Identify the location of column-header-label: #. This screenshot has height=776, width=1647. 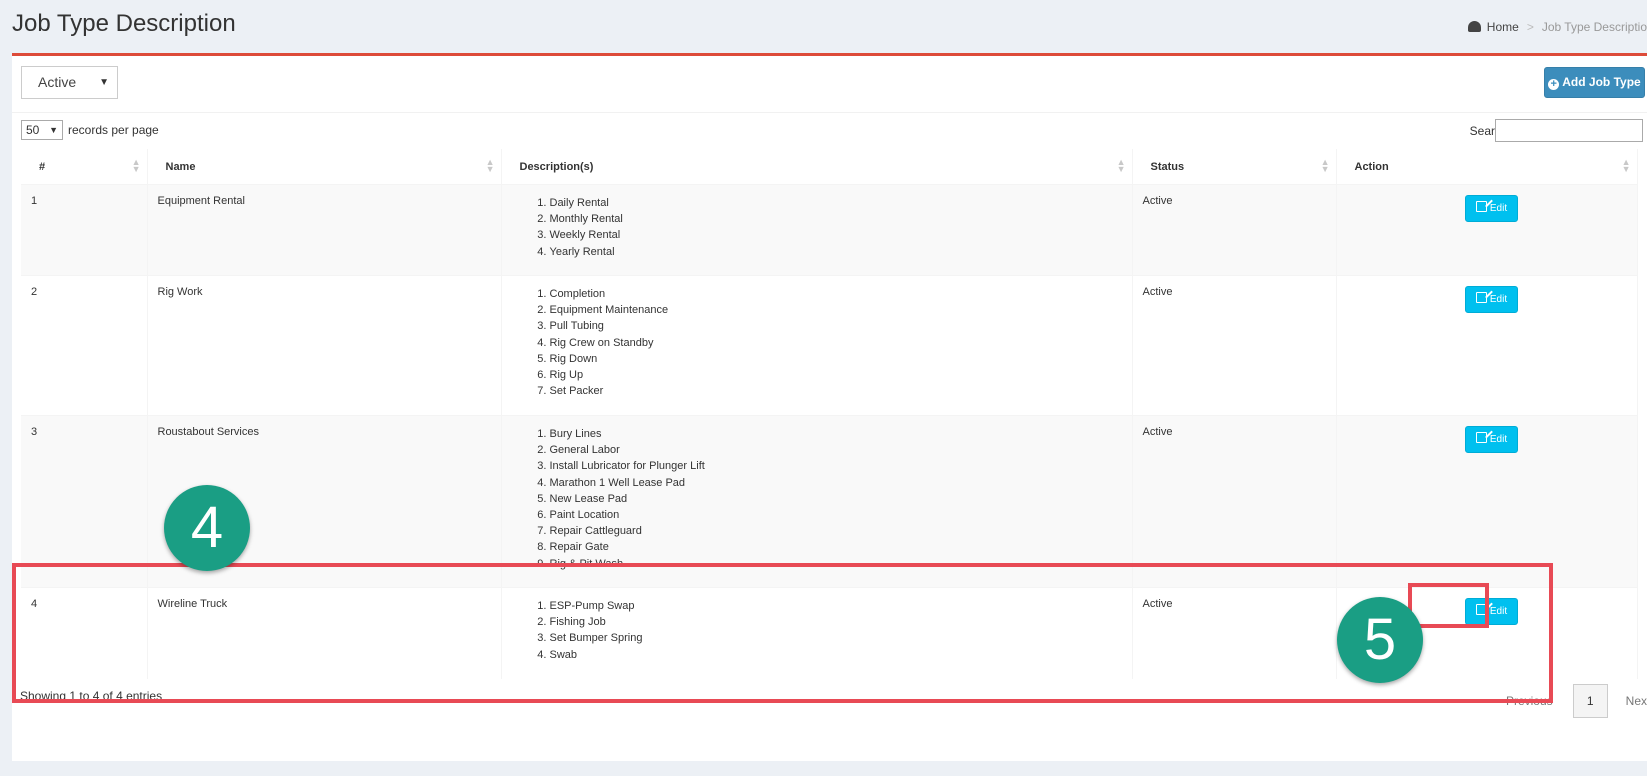
(42, 166).